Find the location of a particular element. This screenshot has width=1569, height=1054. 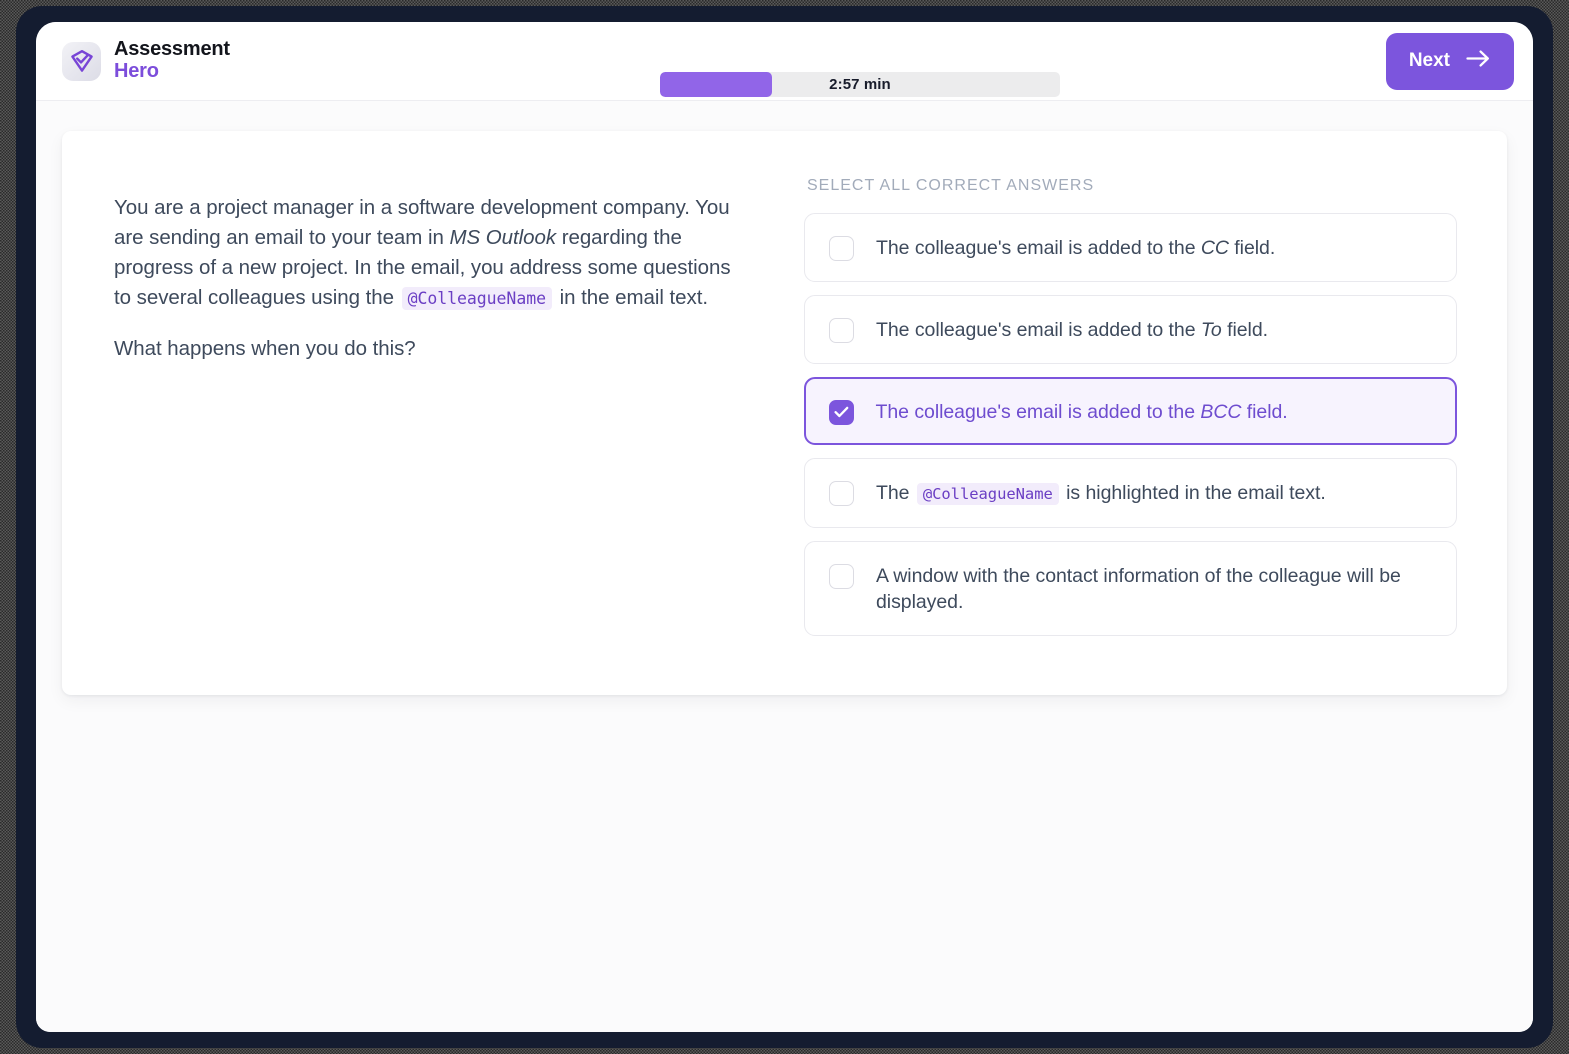

stem-code-colleaguename: @ColleagueName is located at coordinates (476, 298).